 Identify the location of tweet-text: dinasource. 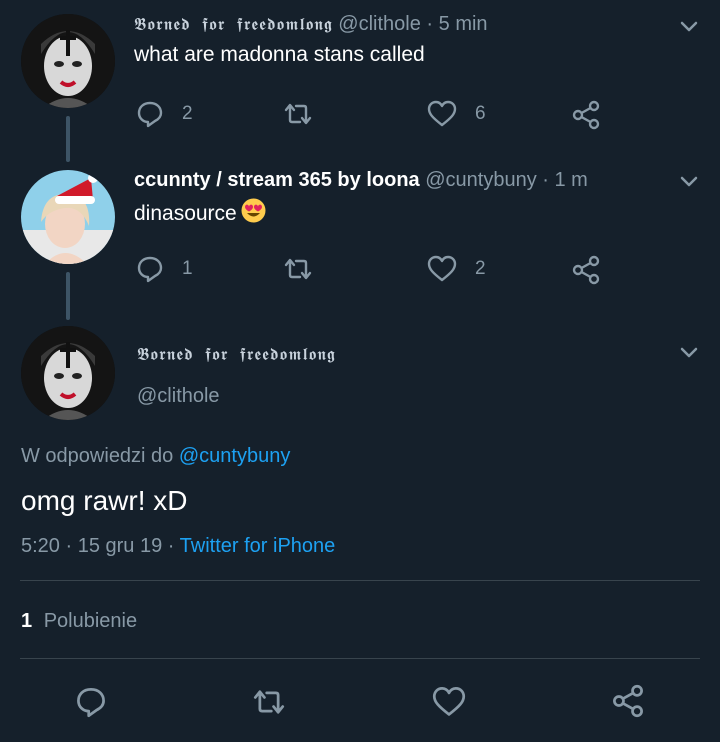
(185, 213).